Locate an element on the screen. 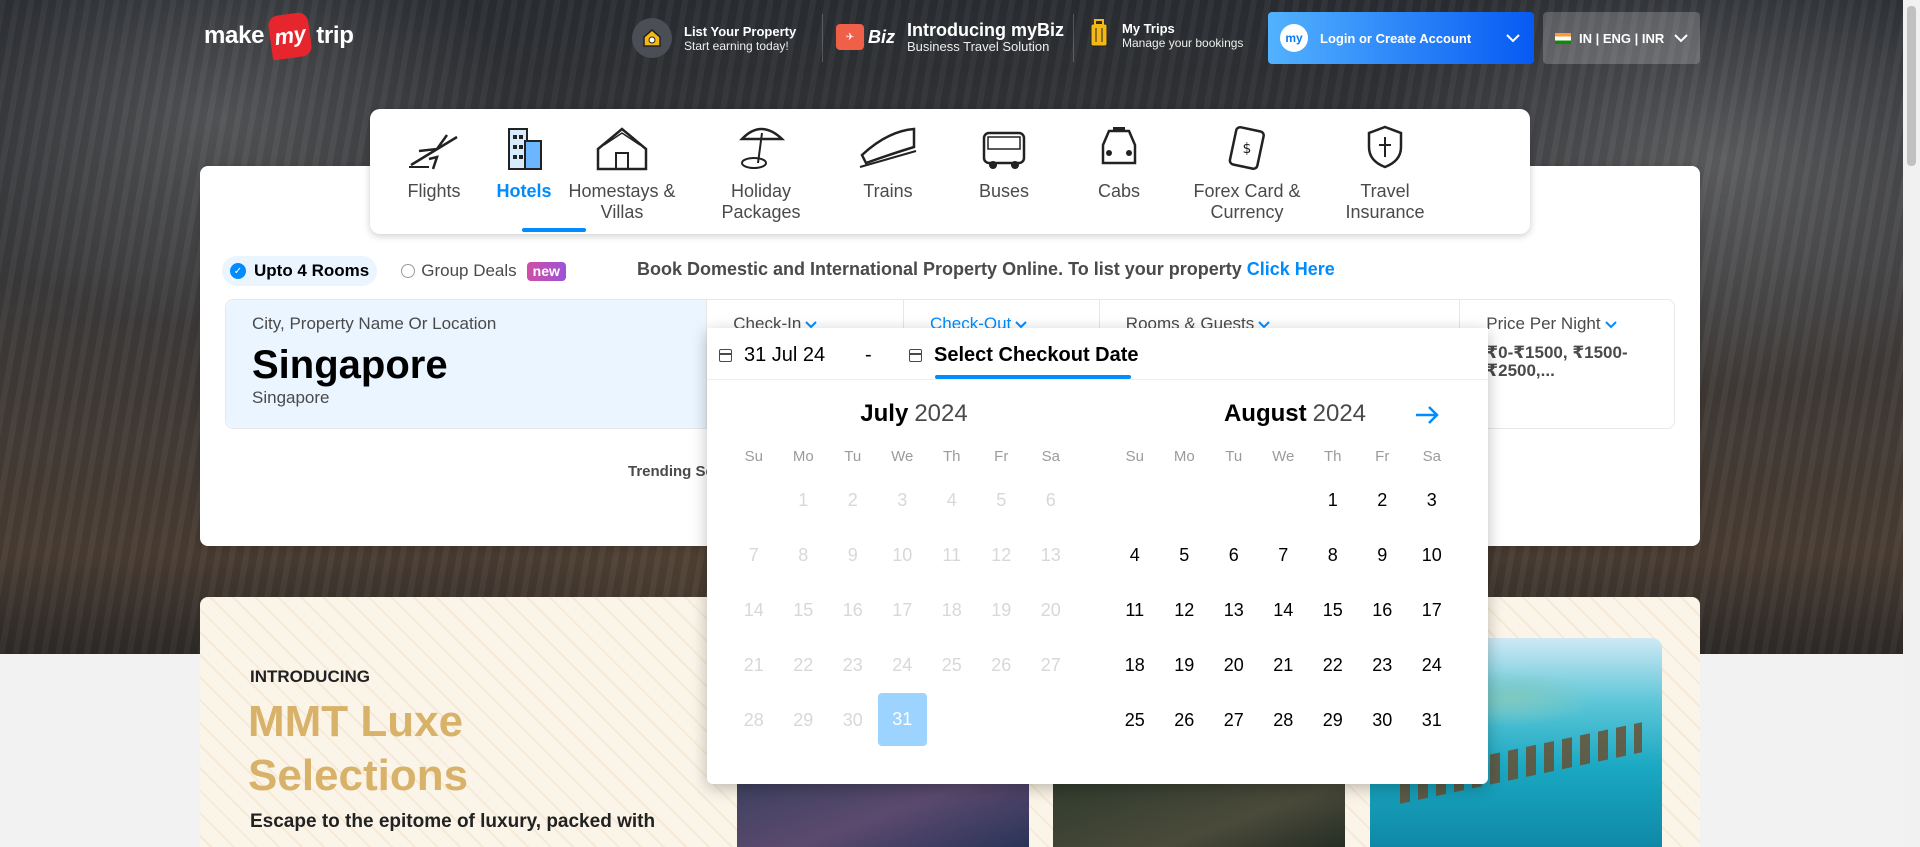  calendar-day: 2 is located at coordinates (1383, 500).